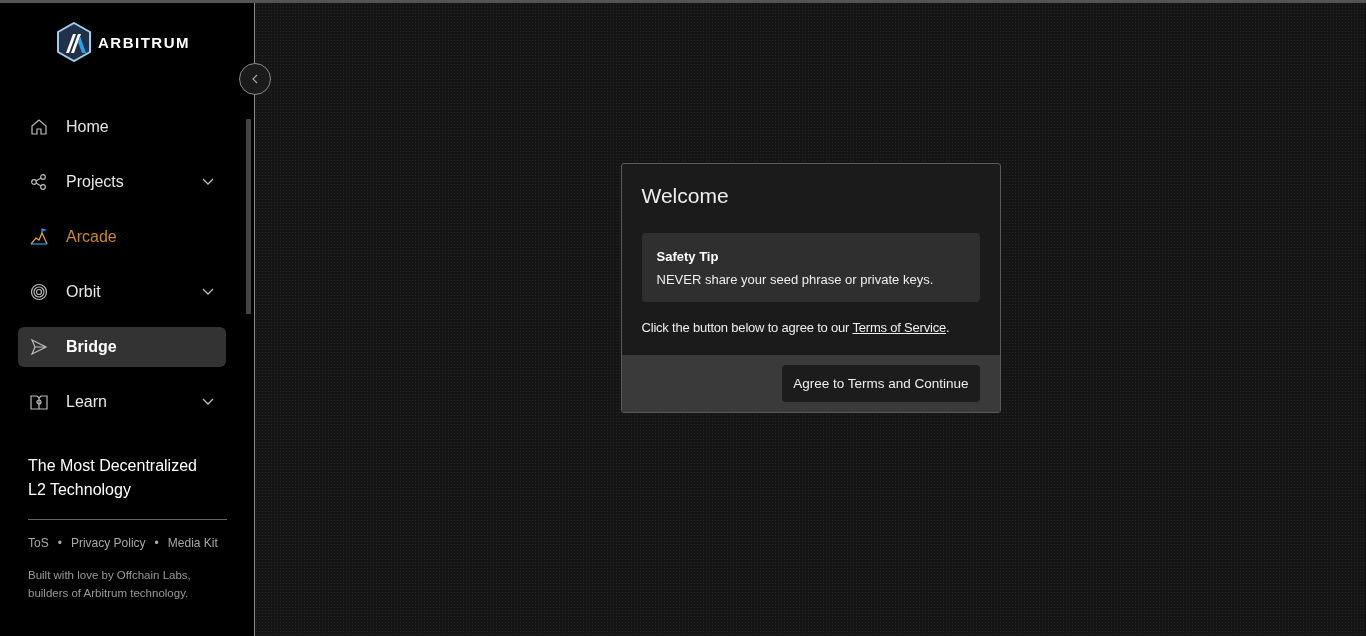 The width and height of the screenshot is (1366, 636). Describe the element at coordinates (122, 347) in the screenshot. I see `nav-item: Bridge` at that location.